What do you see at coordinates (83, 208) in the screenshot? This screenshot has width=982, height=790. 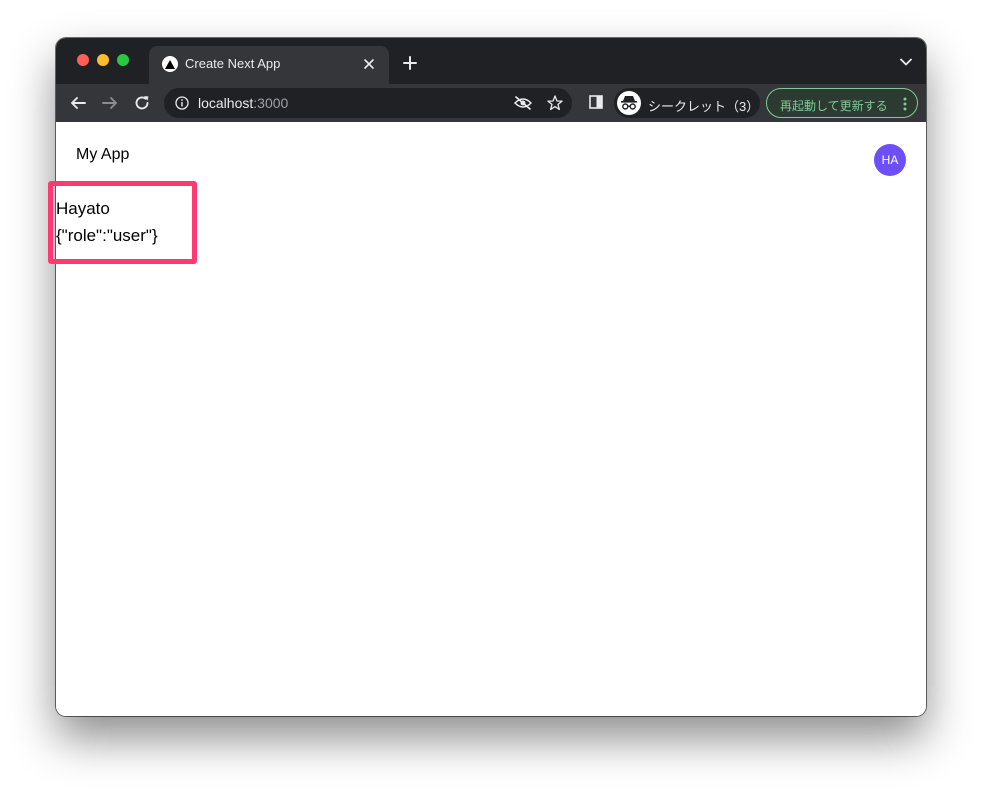 I see `user-name: Hayato` at bounding box center [83, 208].